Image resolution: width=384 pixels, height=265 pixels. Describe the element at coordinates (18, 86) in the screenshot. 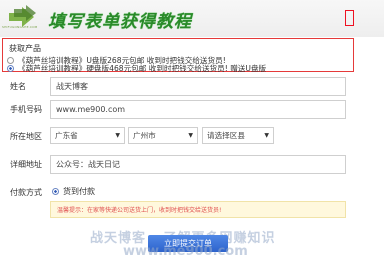

I see `name-label: 姓名` at that location.